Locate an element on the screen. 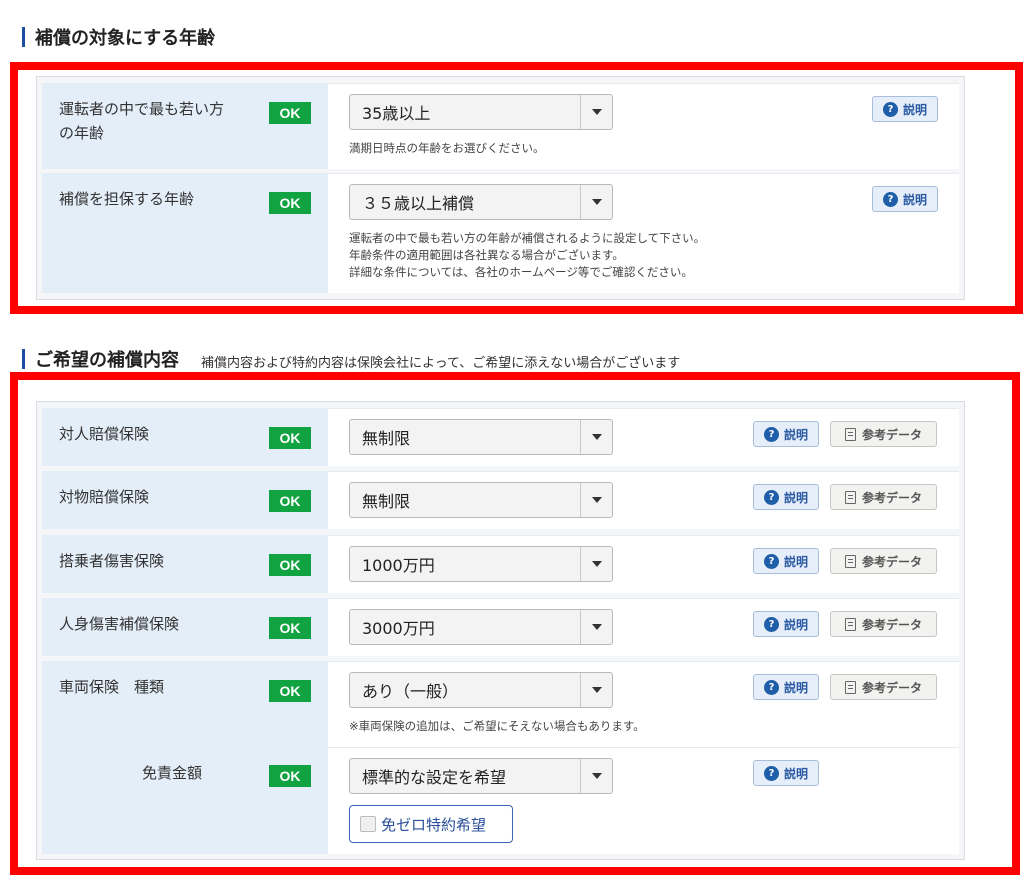  row-label: 運転者の中で最も若い方 の年齢 is located at coordinates (141, 121).